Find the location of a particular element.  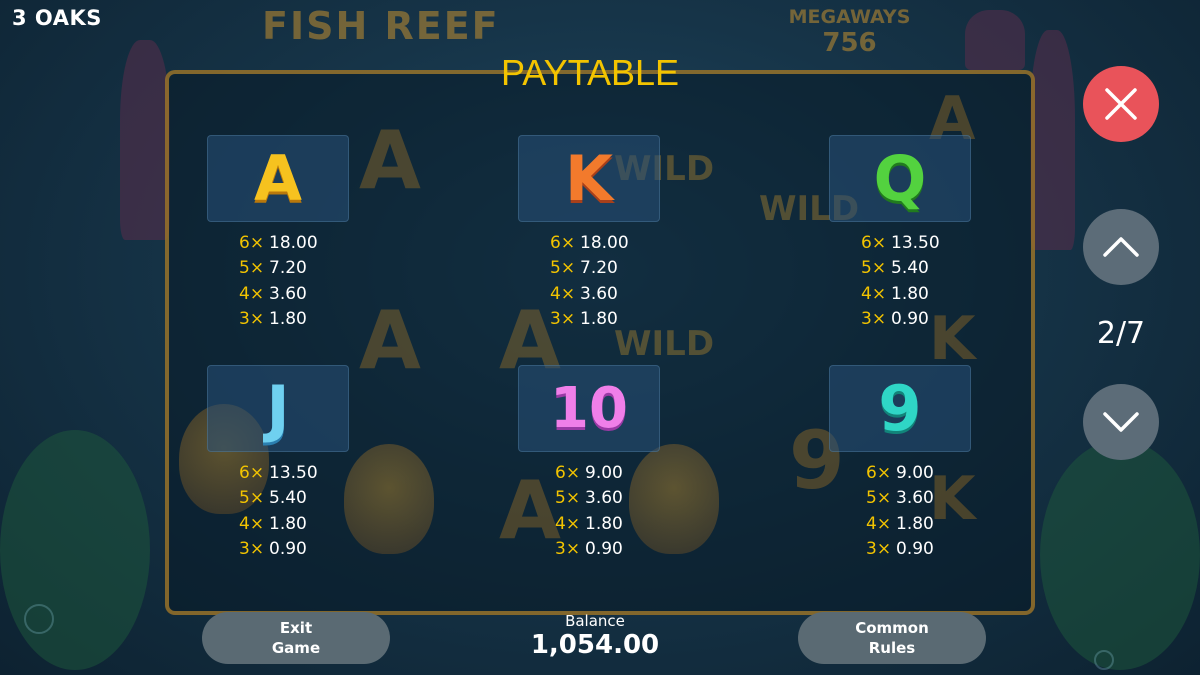

chevron-down-icon is located at coordinates (1121, 422).